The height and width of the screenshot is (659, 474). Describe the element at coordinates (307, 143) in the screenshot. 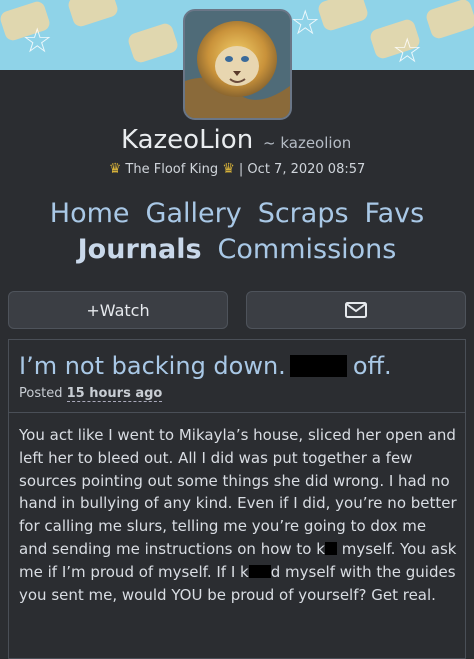

I see `profile-handle: ~ kazeolion` at that location.